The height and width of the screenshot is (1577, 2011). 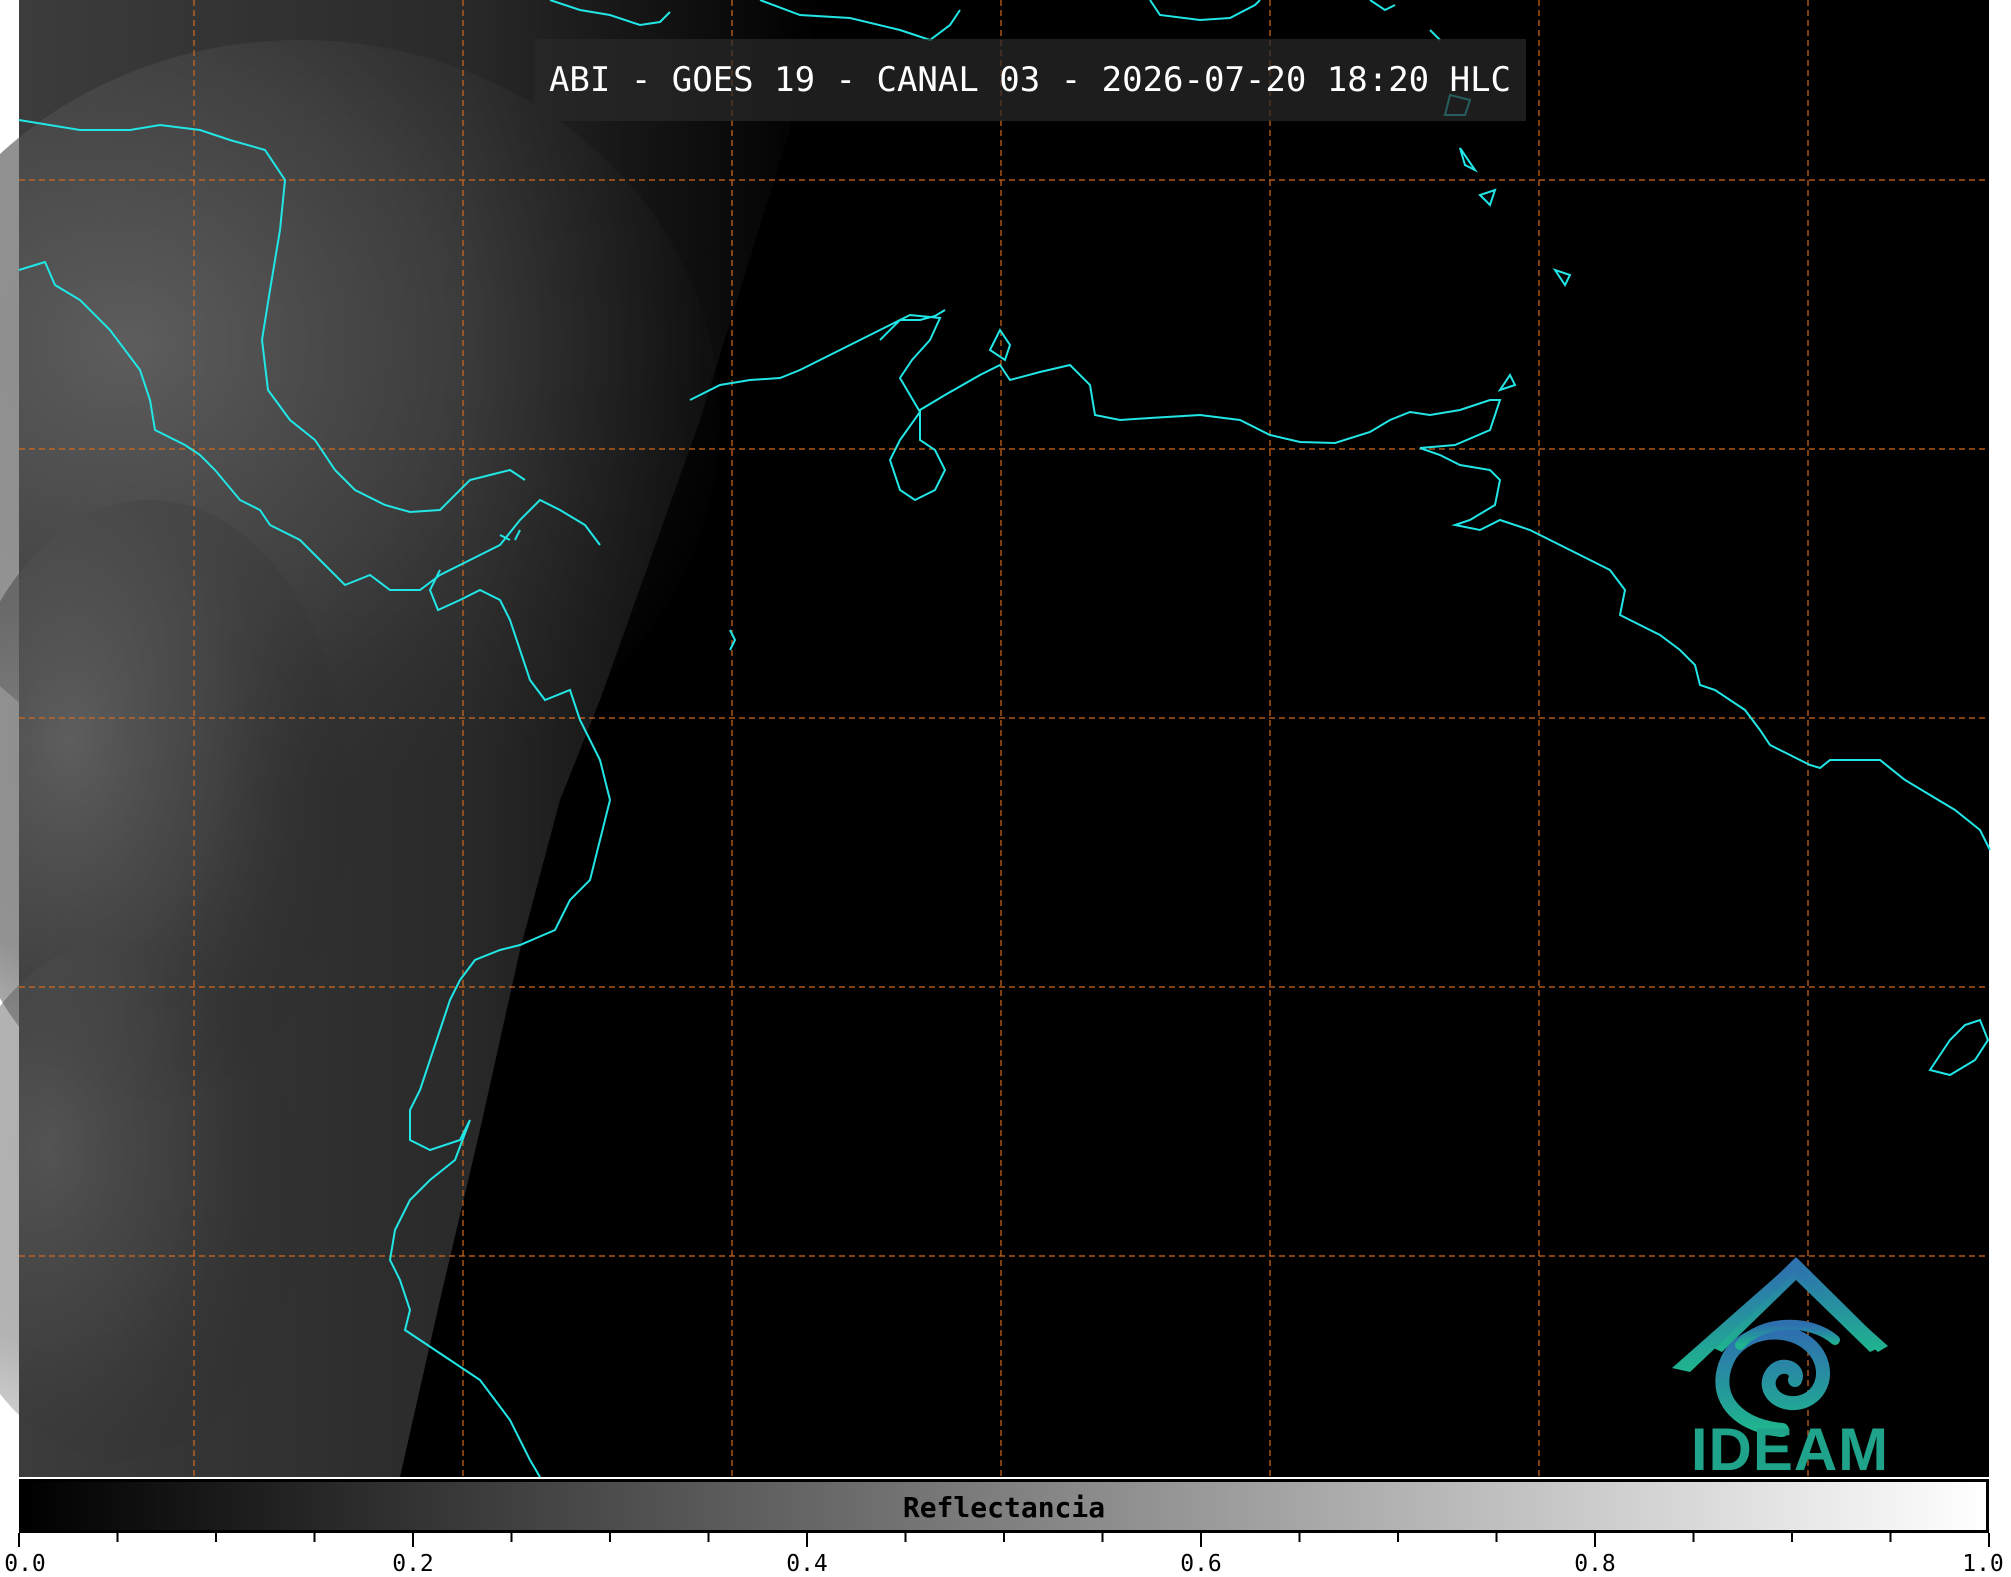 What do you see at coordinates (413, 1564) in the screenshot?
I see `colorbar-tick-label: 0.2` at bounding box center [413, 1564].